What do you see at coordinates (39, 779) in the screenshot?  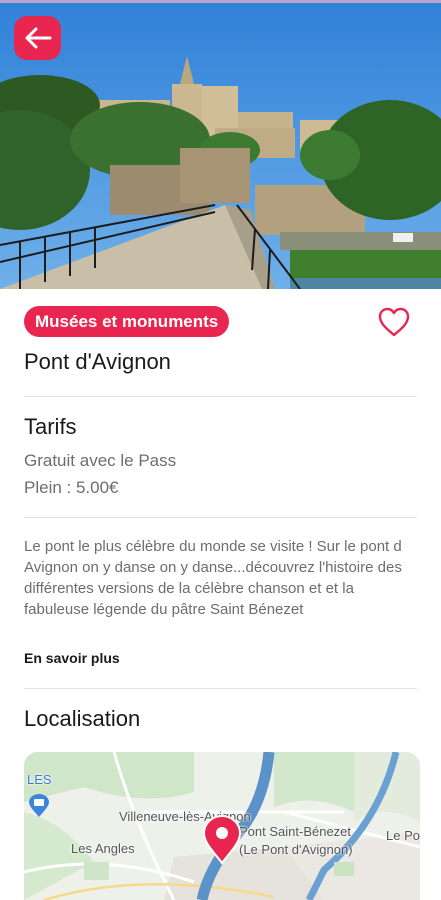 I see `map-label-les: LES` at bounding box center [39, 779].